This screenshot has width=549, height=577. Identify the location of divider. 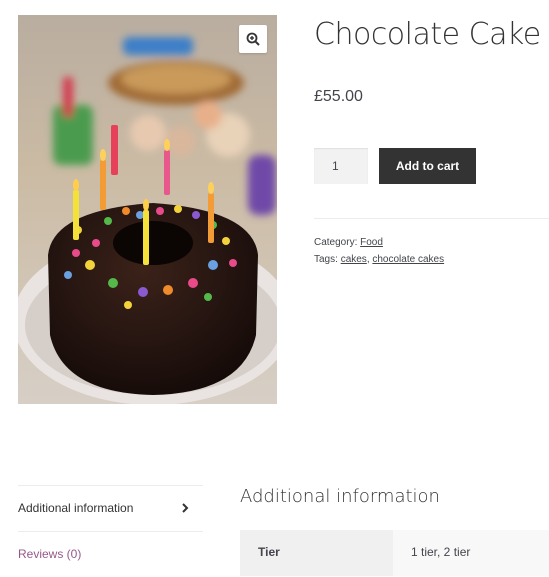
(431, 218).